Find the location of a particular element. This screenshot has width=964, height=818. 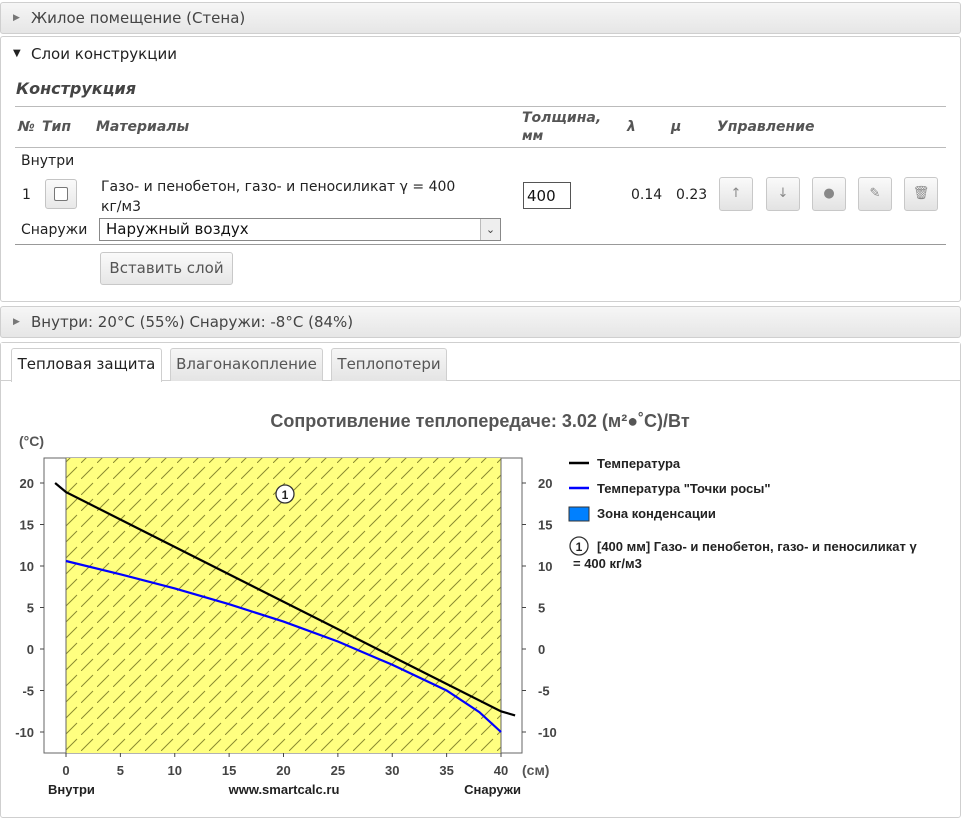

trash-icon: 🗑 is located at coordinates (921, 193).